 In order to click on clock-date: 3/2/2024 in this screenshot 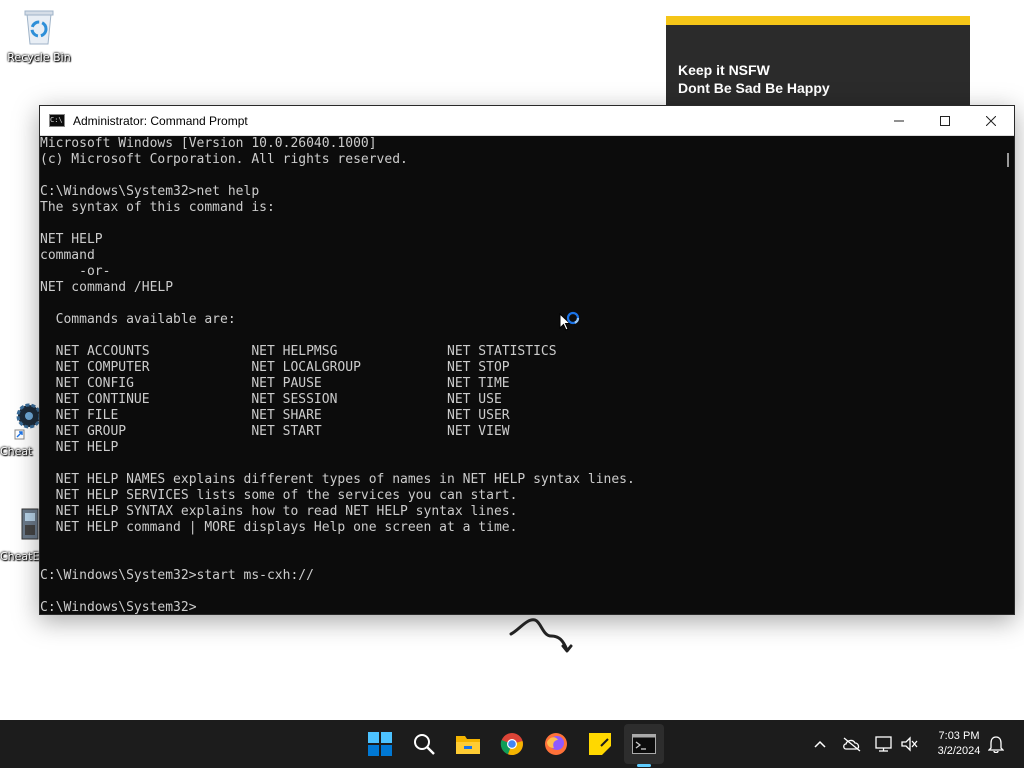, I will do `click(959, 751)`.